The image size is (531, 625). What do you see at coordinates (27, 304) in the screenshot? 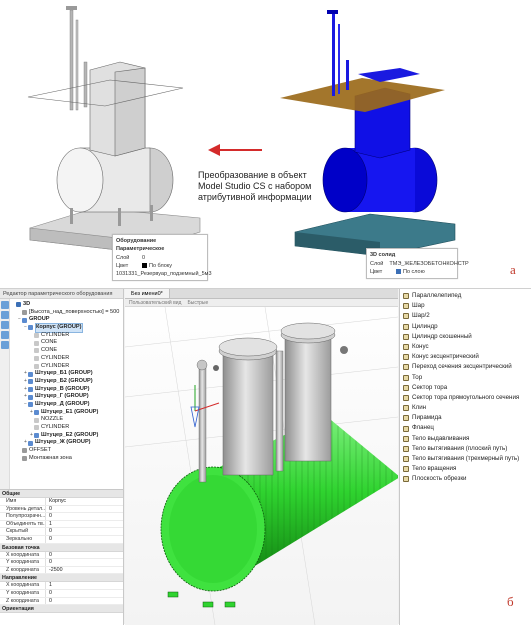
I see `tree-node-label: 3D` at bounding box center [27, 304].